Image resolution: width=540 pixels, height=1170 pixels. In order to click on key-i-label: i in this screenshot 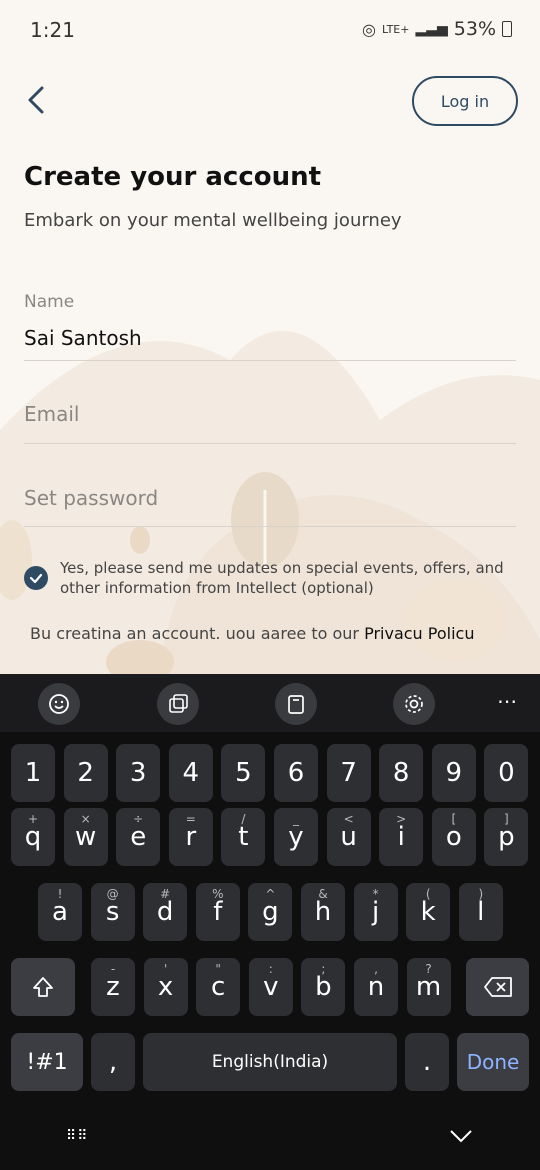, I will do `click(401, 837)`.